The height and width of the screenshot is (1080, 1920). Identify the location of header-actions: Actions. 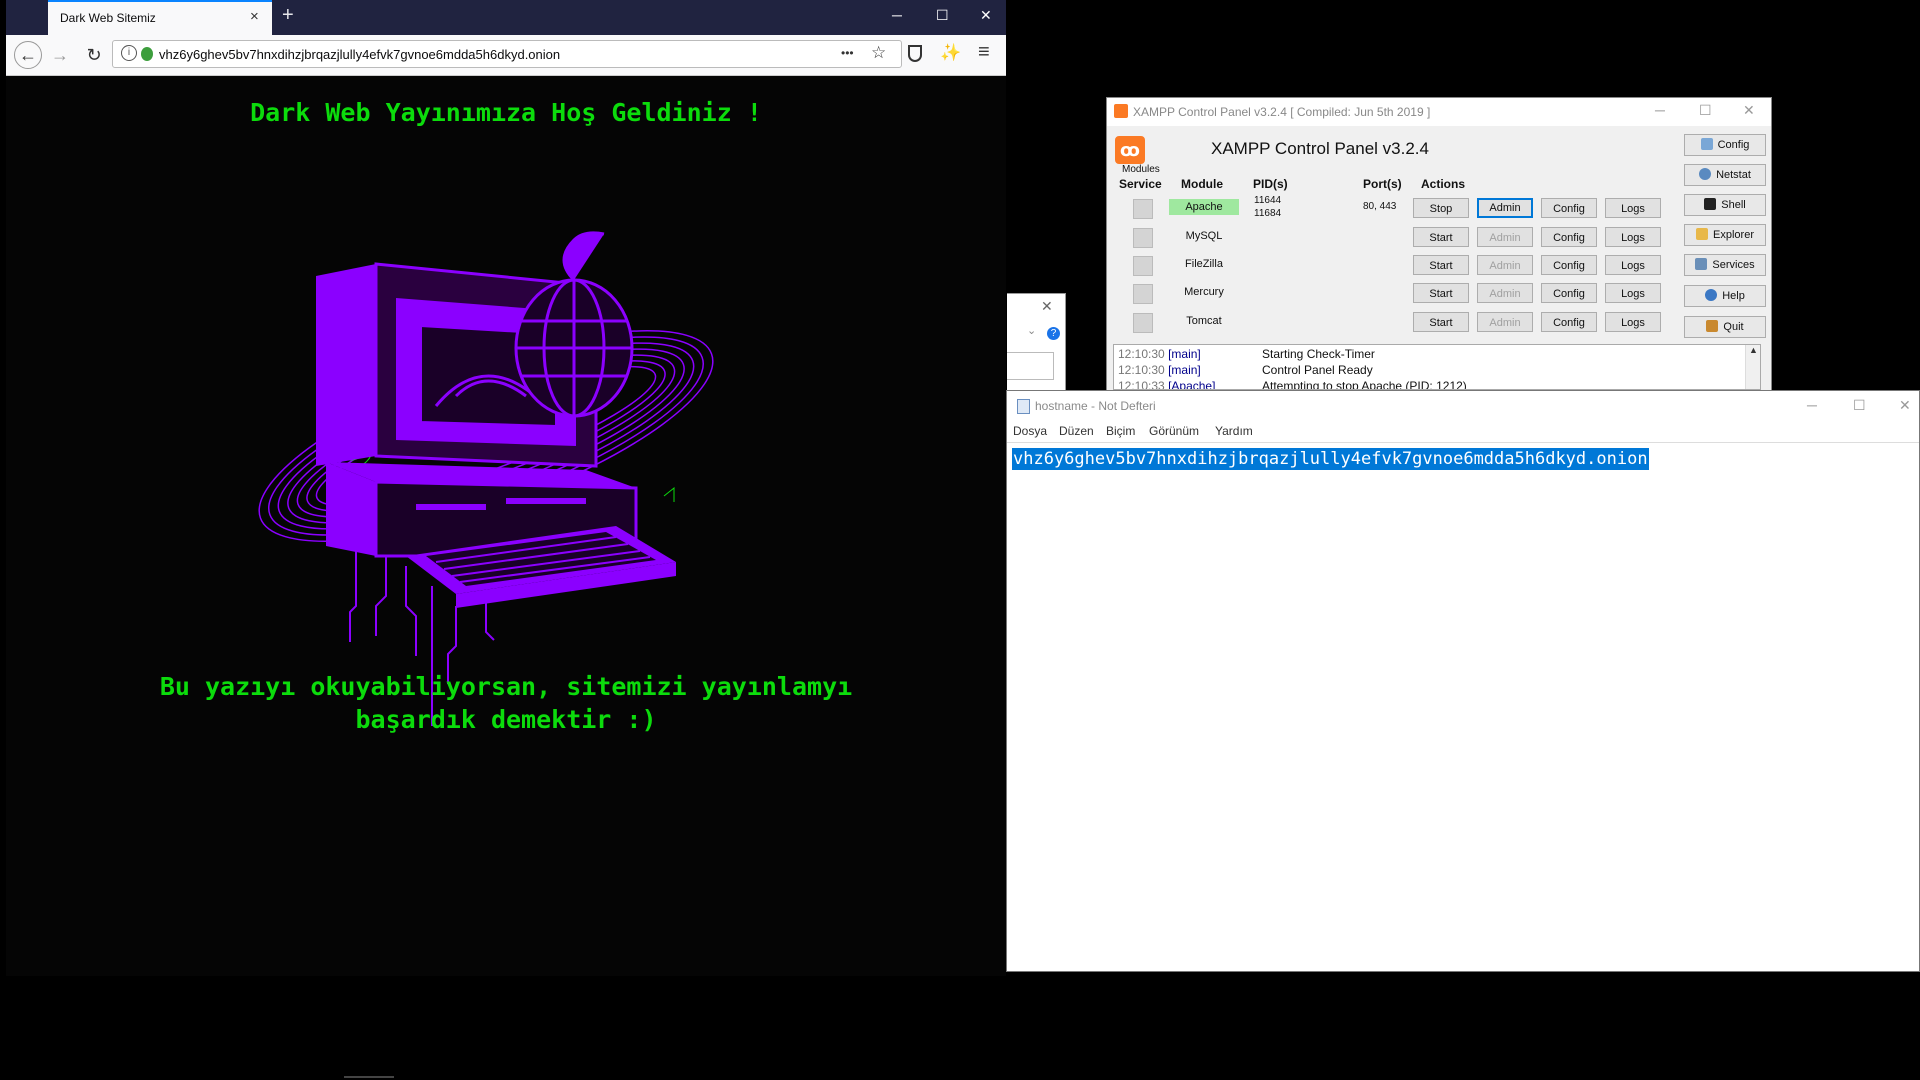
(1443, 184).